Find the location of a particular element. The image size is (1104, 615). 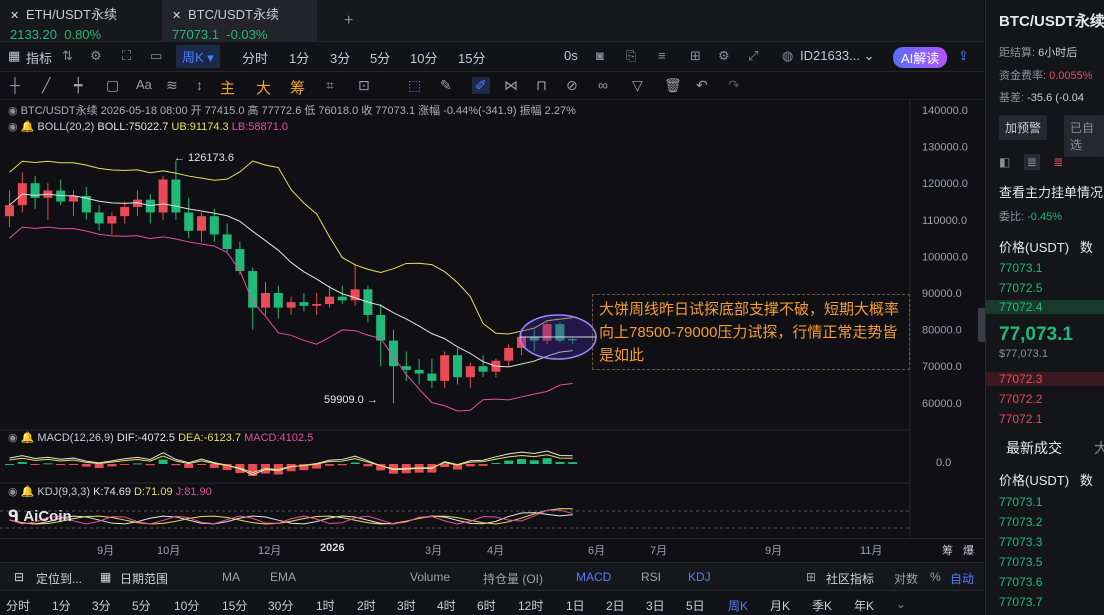

trades-tab: 最新成交 is located at coordinates (1034, 448).